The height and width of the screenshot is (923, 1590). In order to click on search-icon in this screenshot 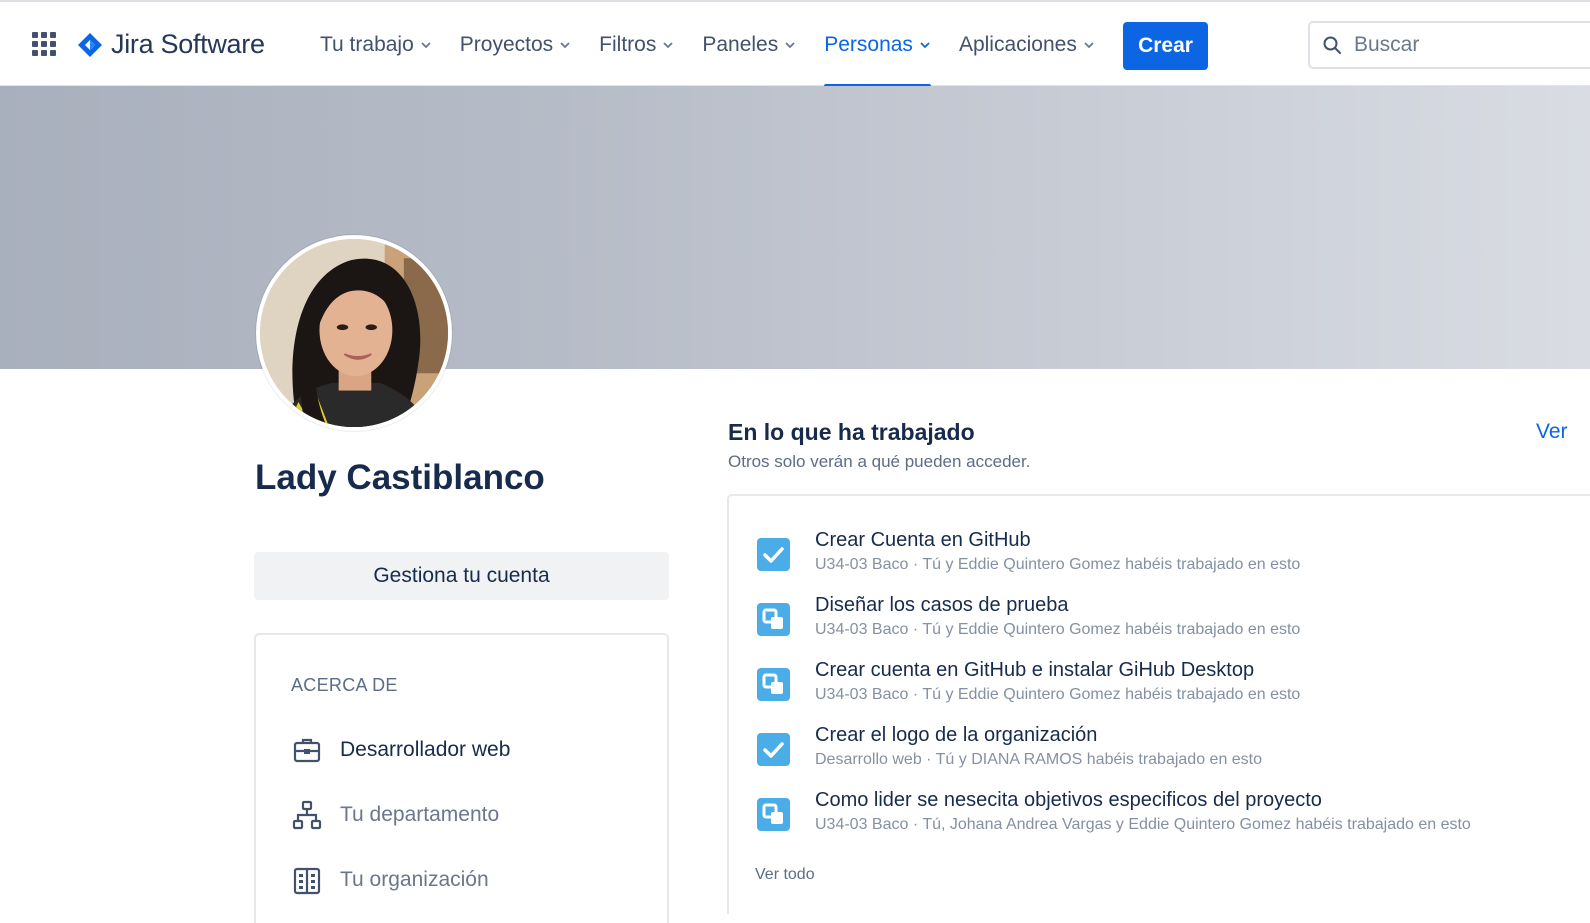, I will do `click(1332, 45)`.